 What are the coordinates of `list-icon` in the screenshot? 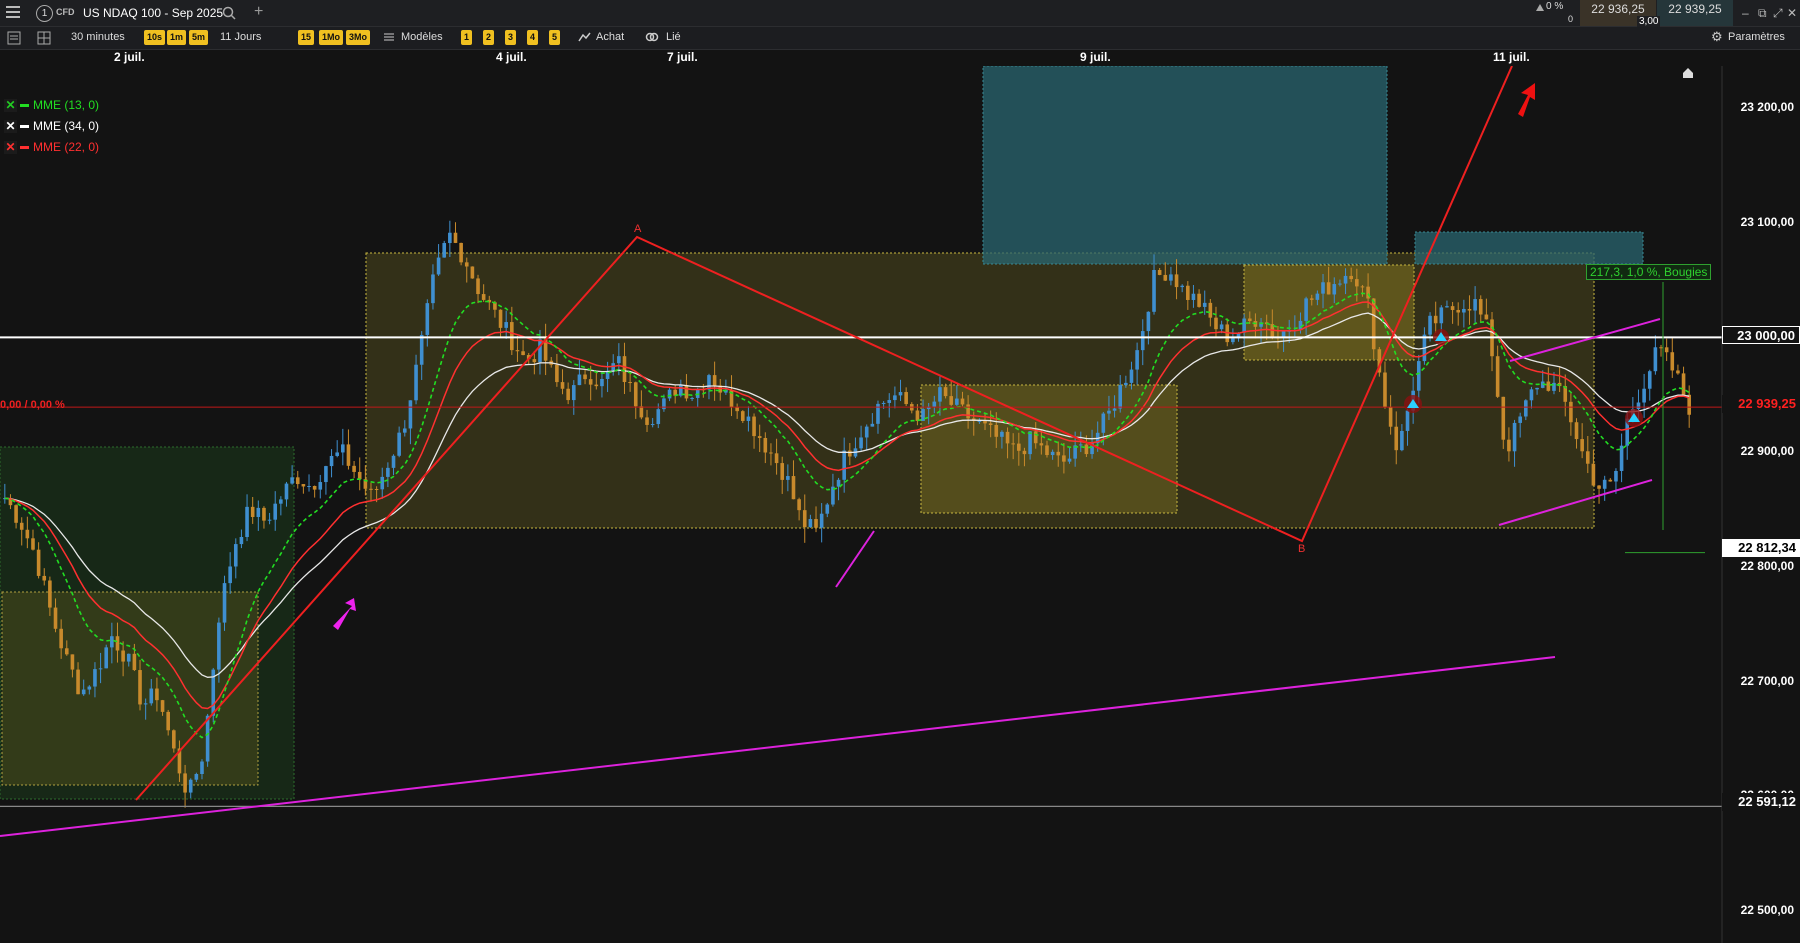 It's located at (14, 38).